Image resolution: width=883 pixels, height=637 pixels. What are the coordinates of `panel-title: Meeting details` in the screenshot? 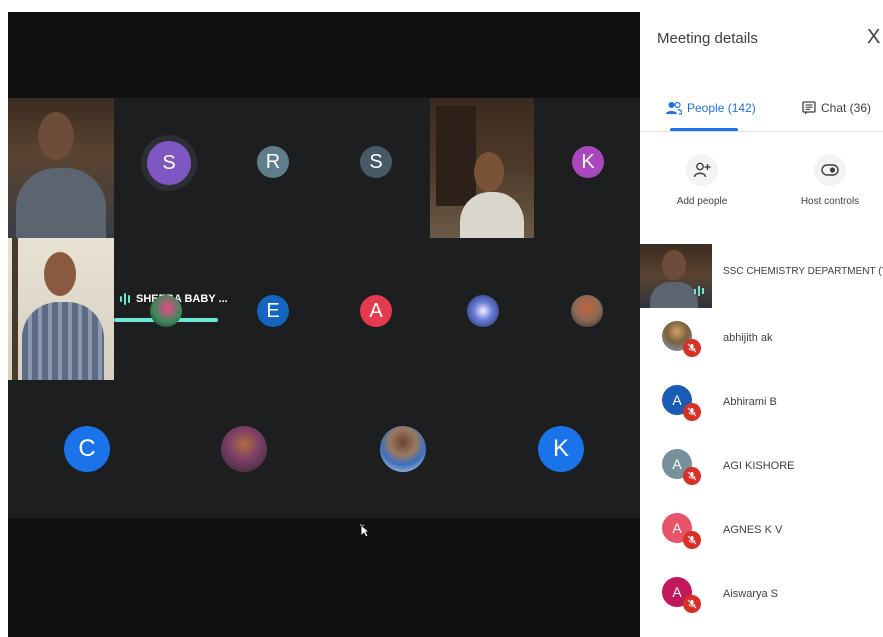 It's located at (707, 38).